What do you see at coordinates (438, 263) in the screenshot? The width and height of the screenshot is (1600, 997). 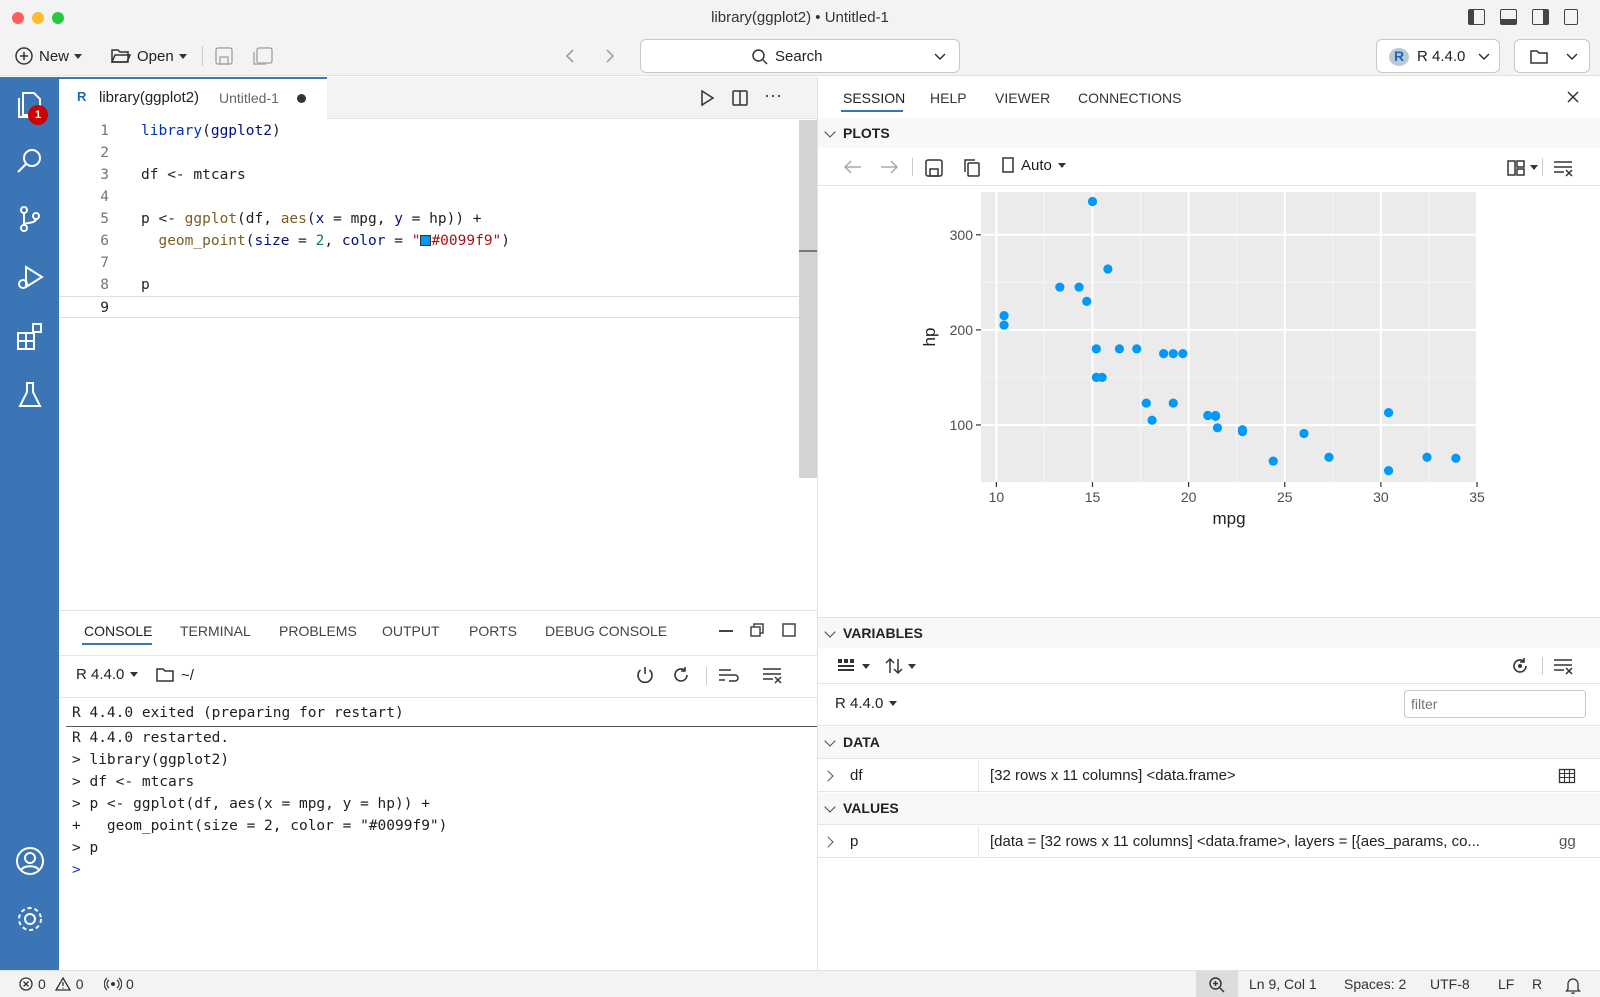 I see `code-line: 7` at bounding box center [438, 263].